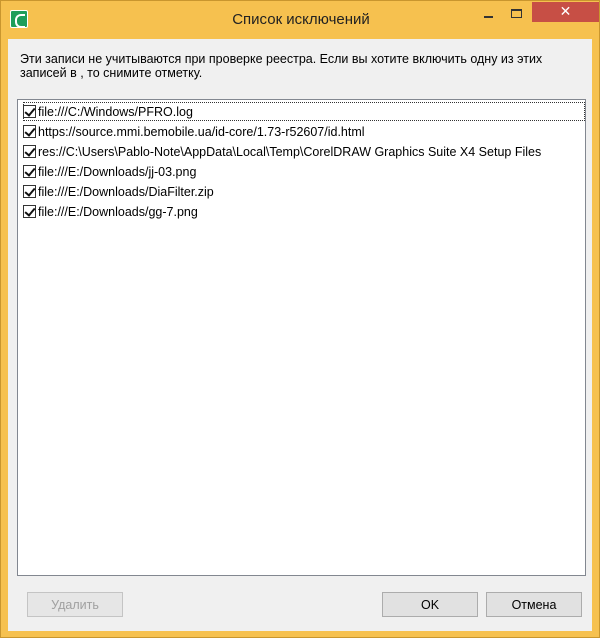 Image resolution: width=600 pixels, height=638 pixels. Describe the element at coordinates (118, 211) in the screenshot. I see `item-label: file:///E:/Downloads/gg-7.png` at that location.